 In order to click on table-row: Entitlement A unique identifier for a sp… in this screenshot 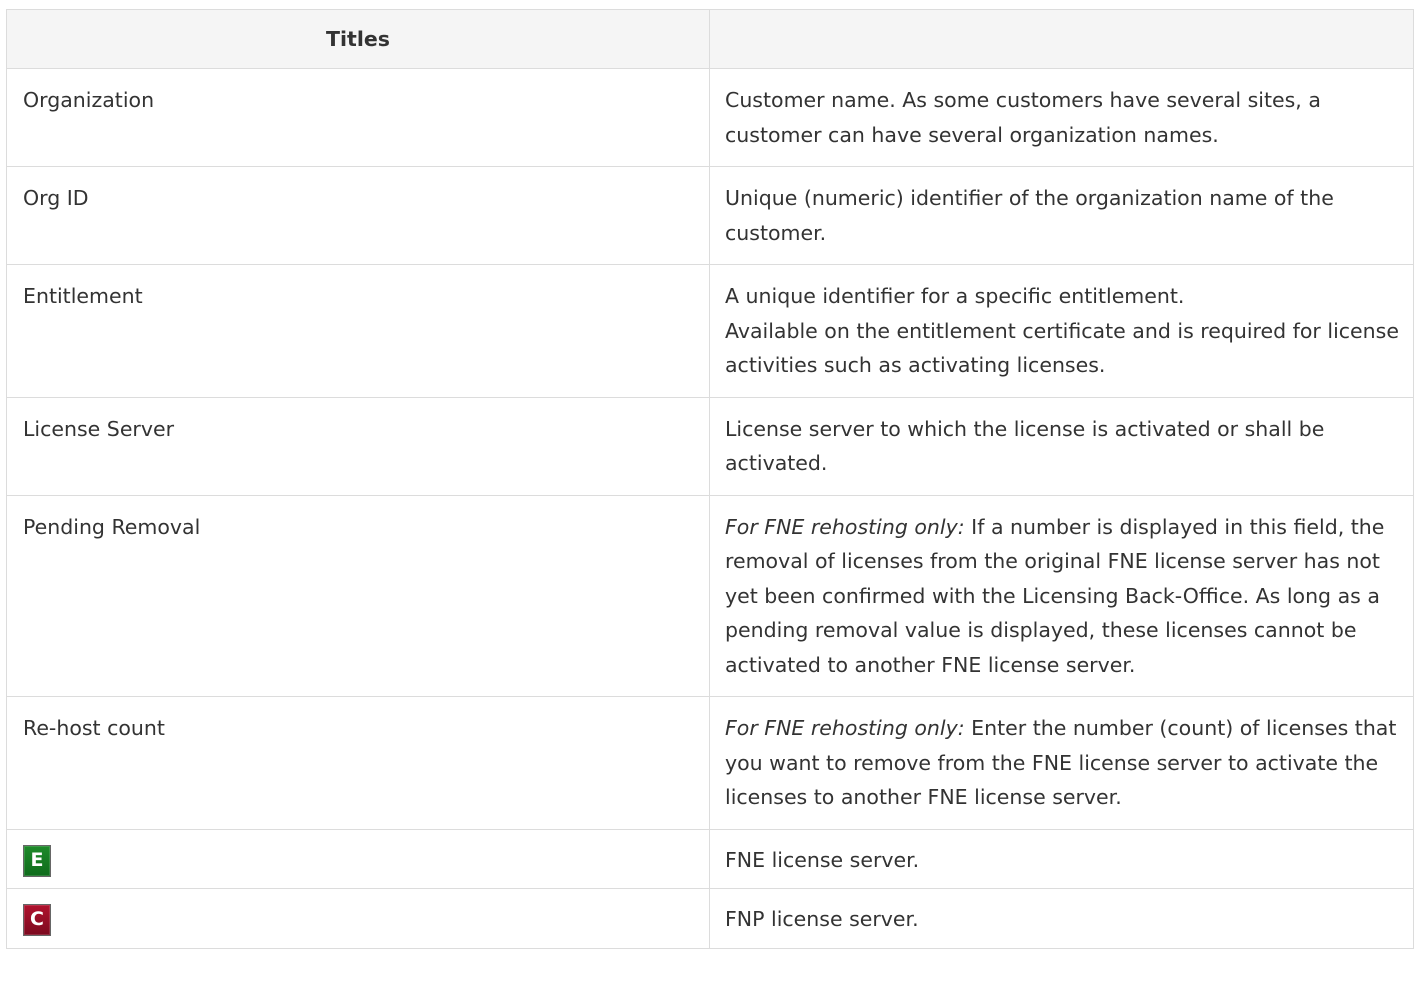, I will do `click(710, 331)`.